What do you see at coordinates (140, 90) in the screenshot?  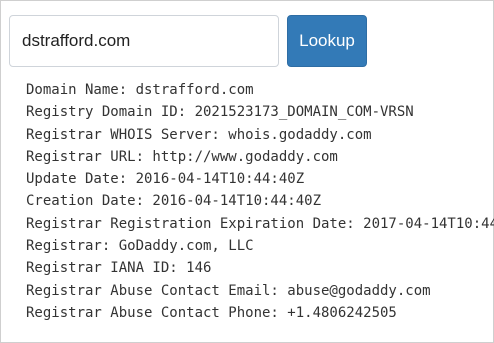 I see `whois-line-domain-name: Domain Name: dstrafford.com` at bounding box center [140, 90].